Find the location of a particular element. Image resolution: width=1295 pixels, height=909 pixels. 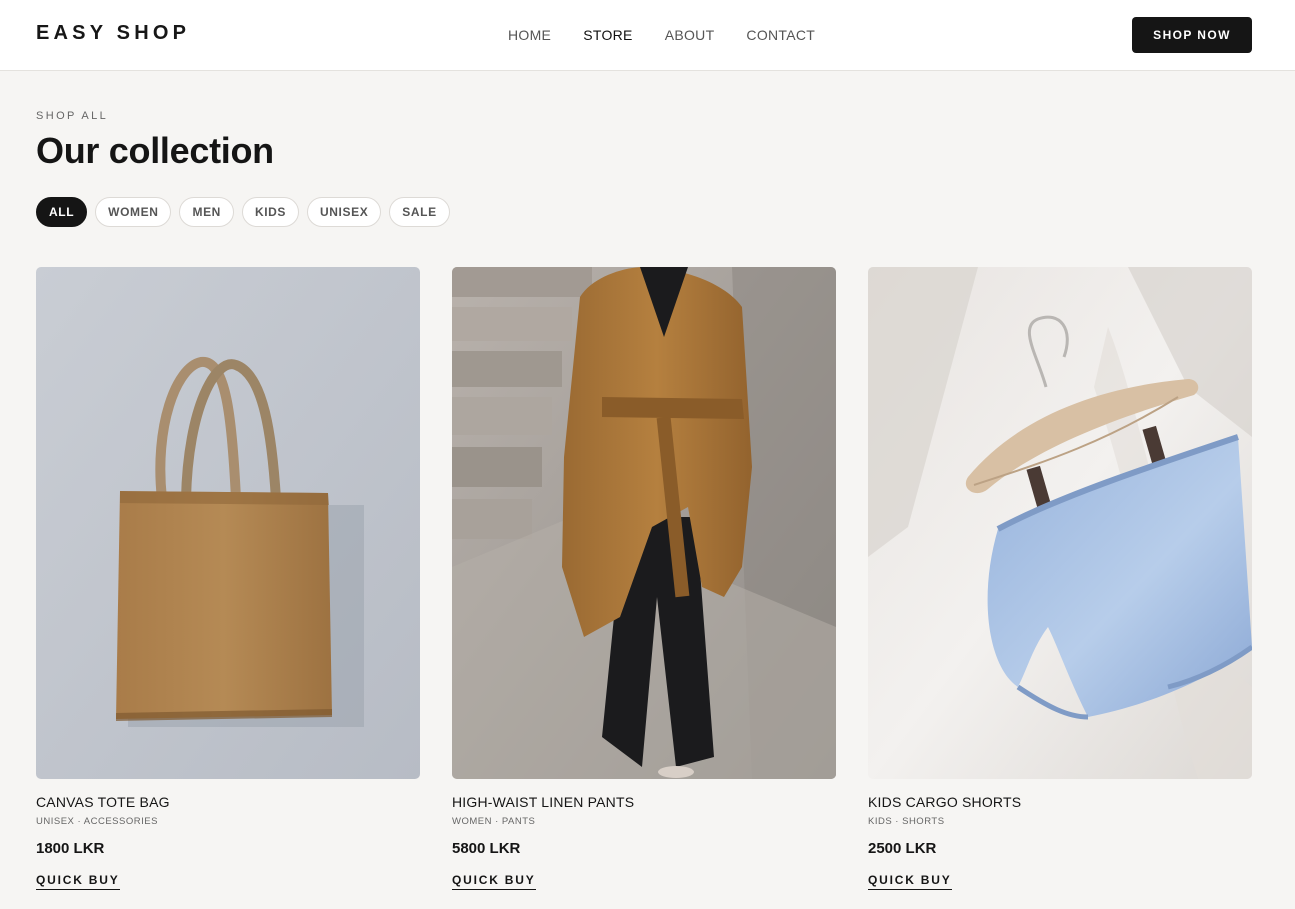

product-name: HIGH-WAIST LINEN PANTS is located at coordinates (644, 802).